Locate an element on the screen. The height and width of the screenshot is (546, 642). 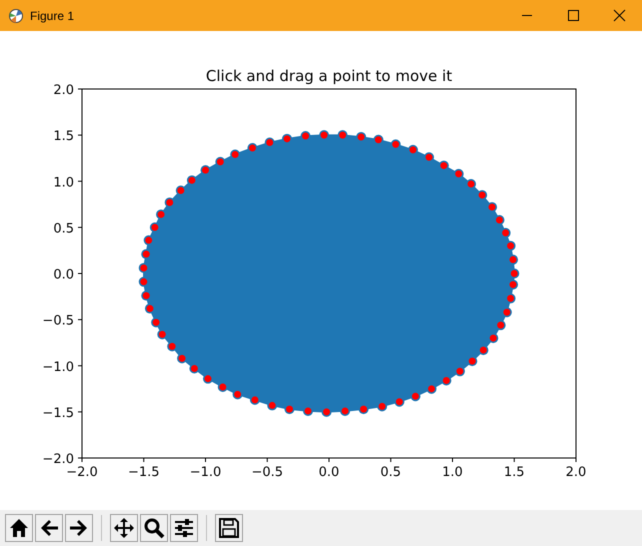
forward-button is located at coordinates (79, 528).